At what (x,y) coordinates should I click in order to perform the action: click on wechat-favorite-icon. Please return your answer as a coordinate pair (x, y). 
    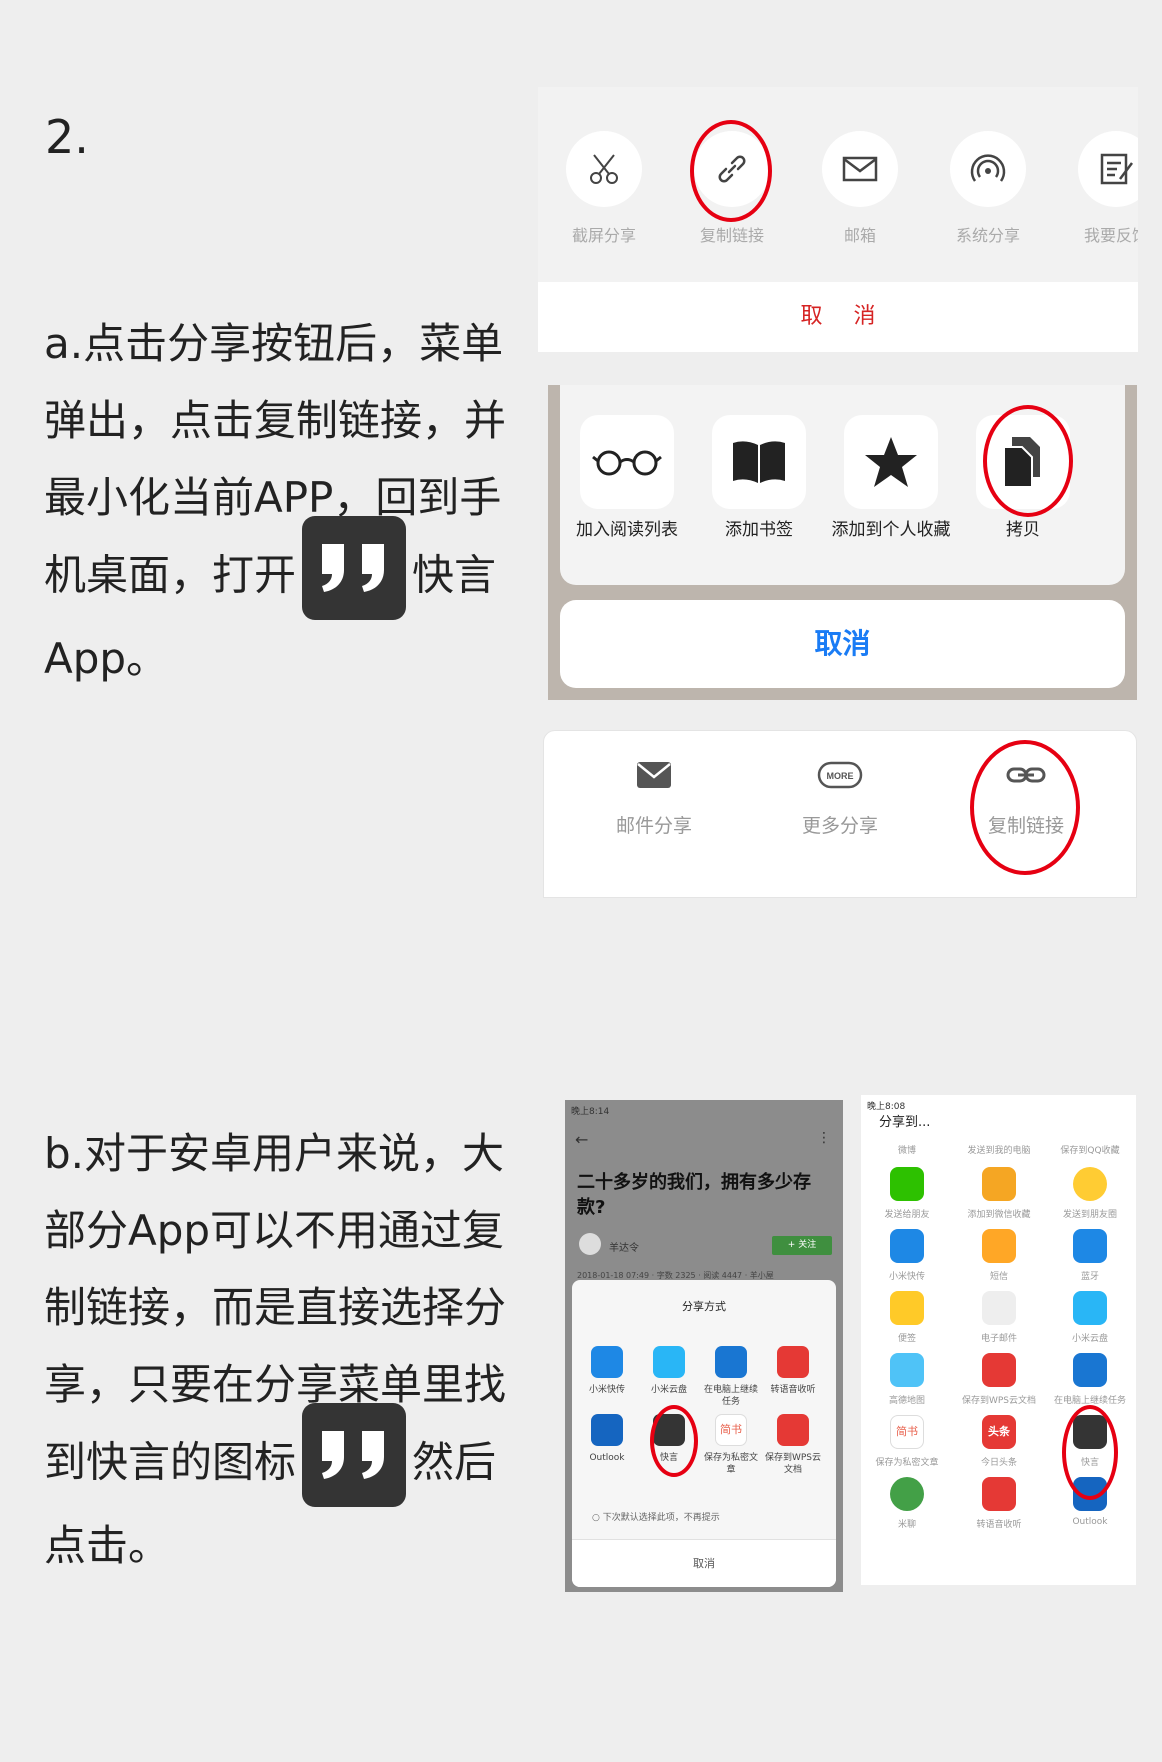
    Looking at the image, I should click on (999, 1184).